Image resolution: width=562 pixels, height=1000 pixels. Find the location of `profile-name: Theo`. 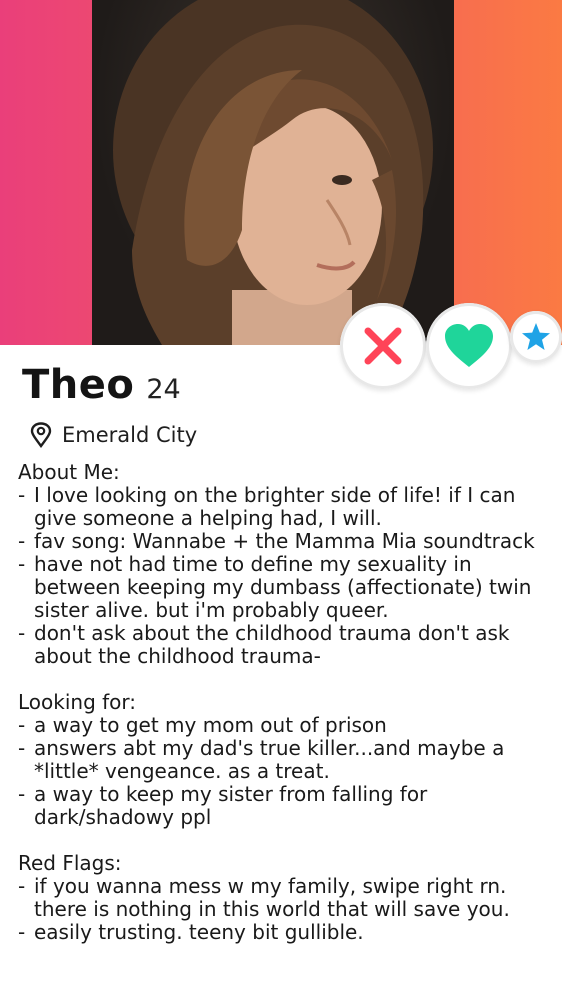

profile-name: Theo is located at coordinates (78, 385).